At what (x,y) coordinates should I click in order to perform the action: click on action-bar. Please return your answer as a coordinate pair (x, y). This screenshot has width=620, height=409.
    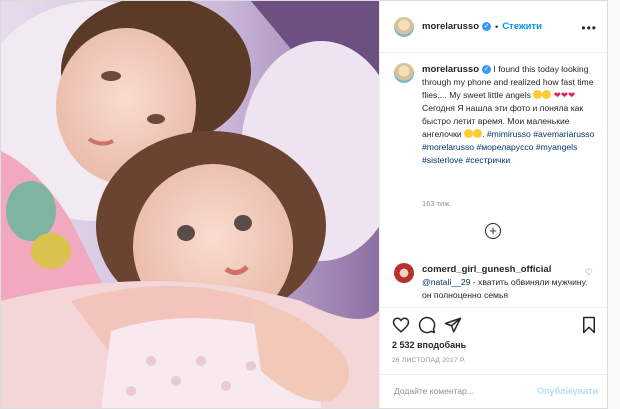
    Looking at the image, I should click on (493, 324).